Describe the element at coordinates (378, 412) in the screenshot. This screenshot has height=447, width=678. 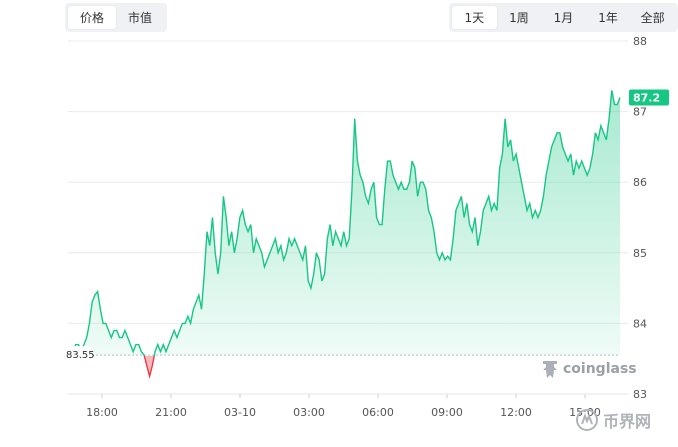
I see `x-tick-label-4: 06:00` at that location.